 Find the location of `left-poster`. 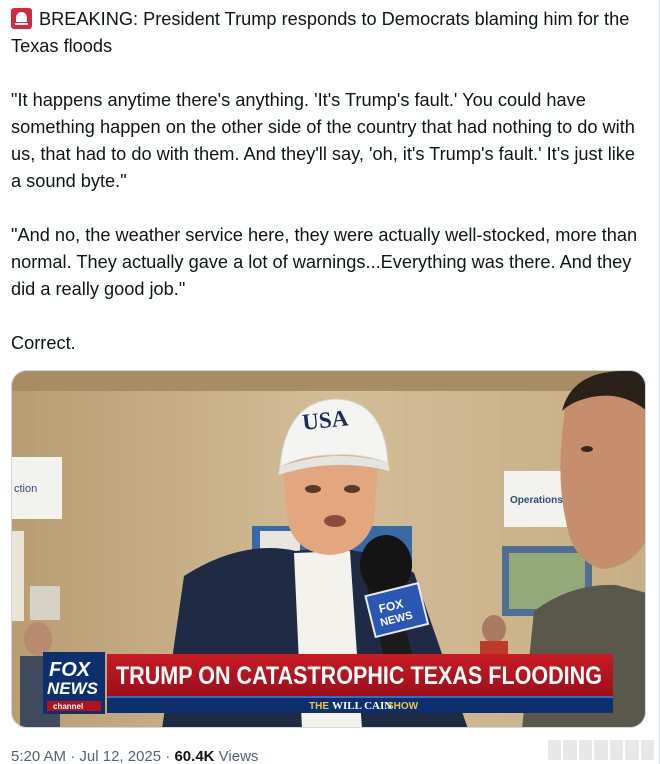

left-poster is located at coordinates (18, 576).